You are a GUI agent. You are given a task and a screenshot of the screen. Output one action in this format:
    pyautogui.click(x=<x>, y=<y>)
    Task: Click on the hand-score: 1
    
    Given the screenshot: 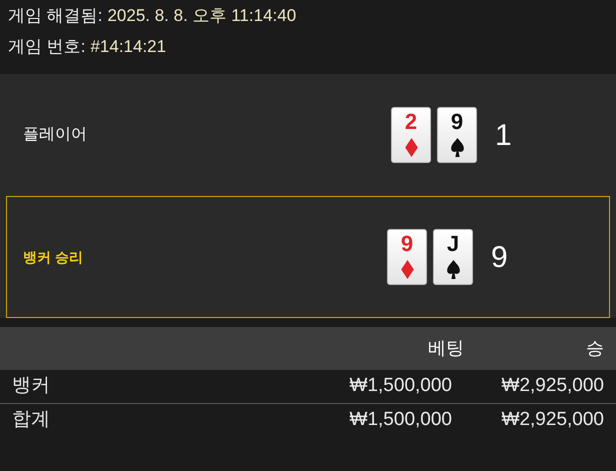 What is the action you would take?
    pyautogui.click(x=503, y=136)
    